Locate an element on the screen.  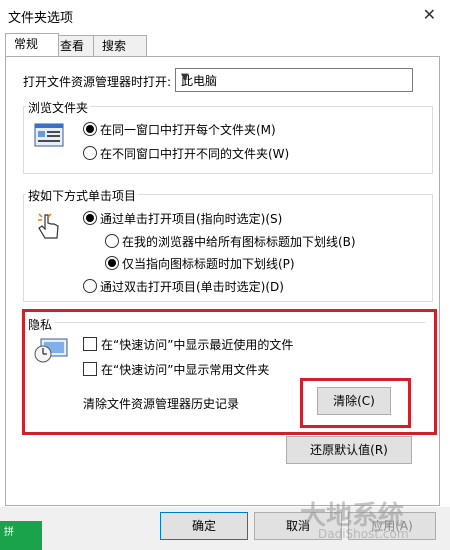
ok-button-label: 确定 is located at coordinates (203, 526).